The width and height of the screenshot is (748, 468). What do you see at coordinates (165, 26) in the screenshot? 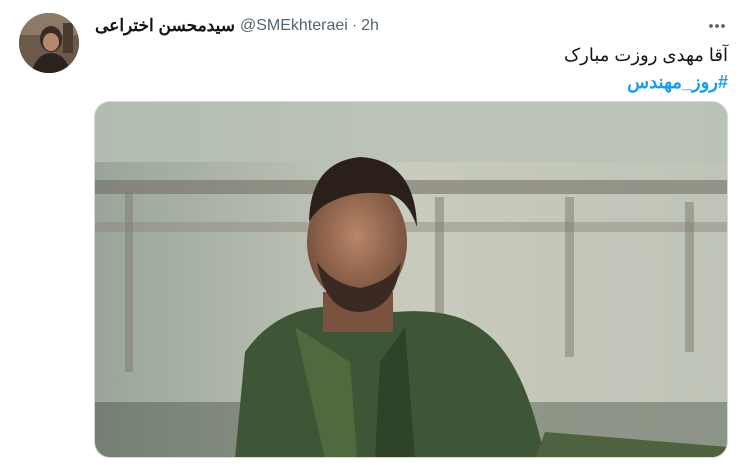
I see `author-display-name: سیدمحسن اختراعی` at bounding box center [165, 26].